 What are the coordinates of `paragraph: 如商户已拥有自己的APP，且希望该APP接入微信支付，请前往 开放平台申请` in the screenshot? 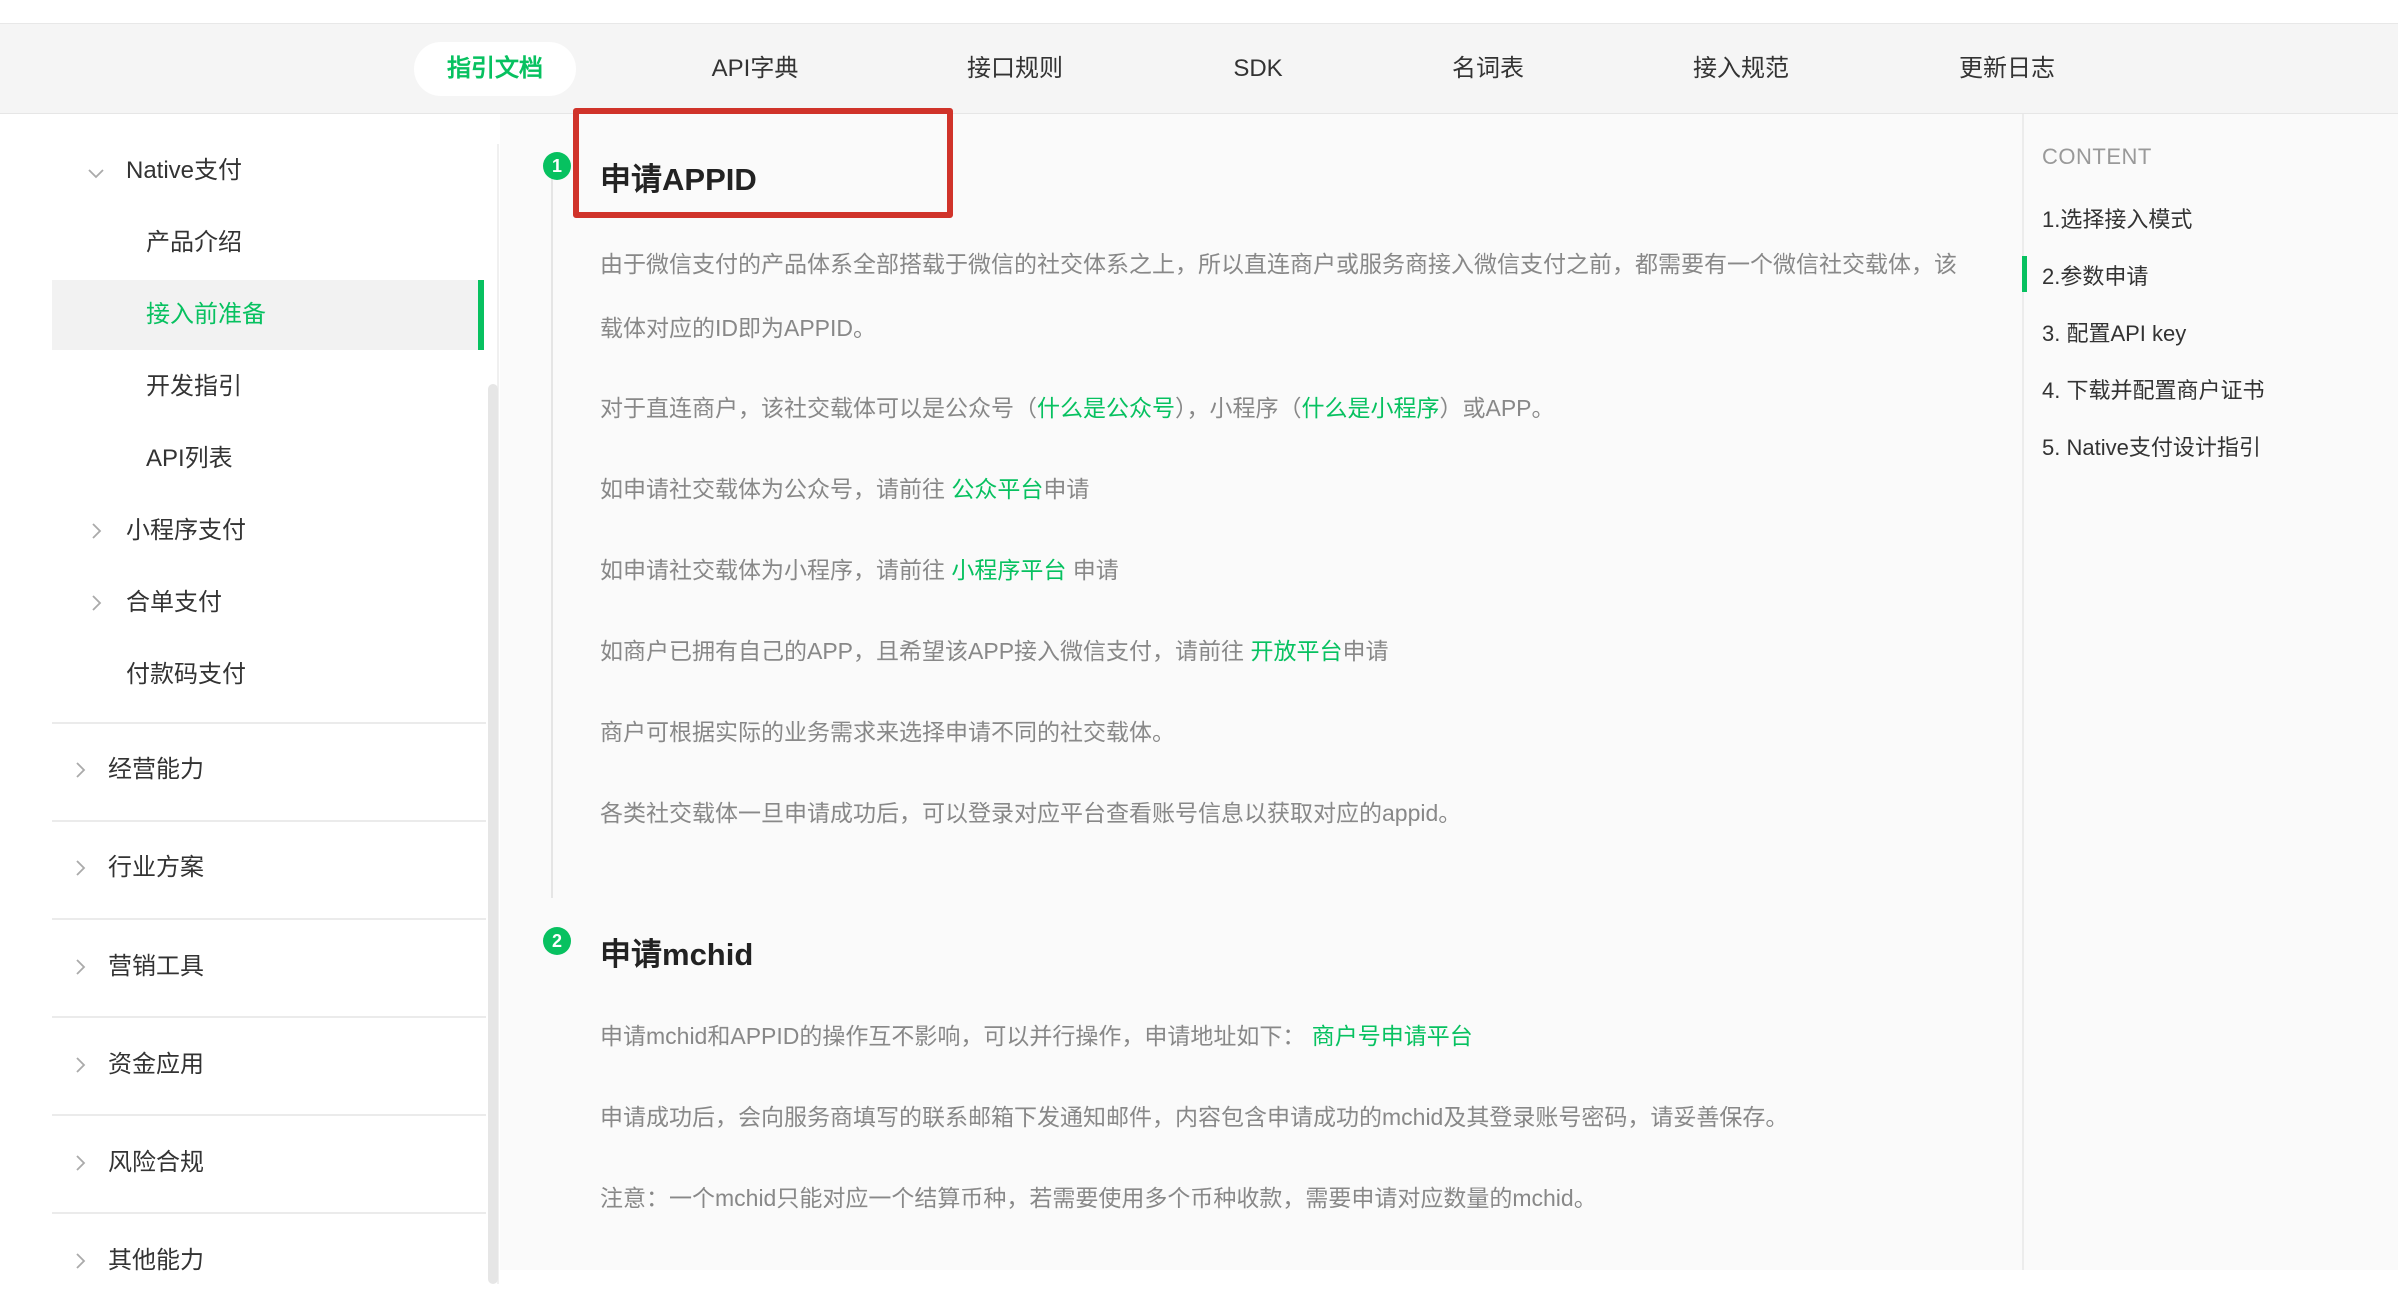 It's located at (1280, 651).